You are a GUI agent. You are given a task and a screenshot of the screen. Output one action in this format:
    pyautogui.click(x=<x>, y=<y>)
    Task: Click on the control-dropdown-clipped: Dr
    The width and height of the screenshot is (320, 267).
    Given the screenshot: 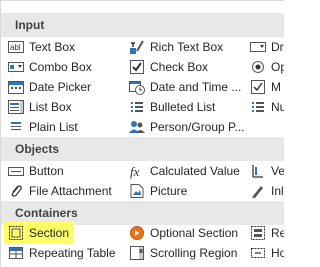 What is the action you would take?
    pyautogui.click(x=267, y=47)
    